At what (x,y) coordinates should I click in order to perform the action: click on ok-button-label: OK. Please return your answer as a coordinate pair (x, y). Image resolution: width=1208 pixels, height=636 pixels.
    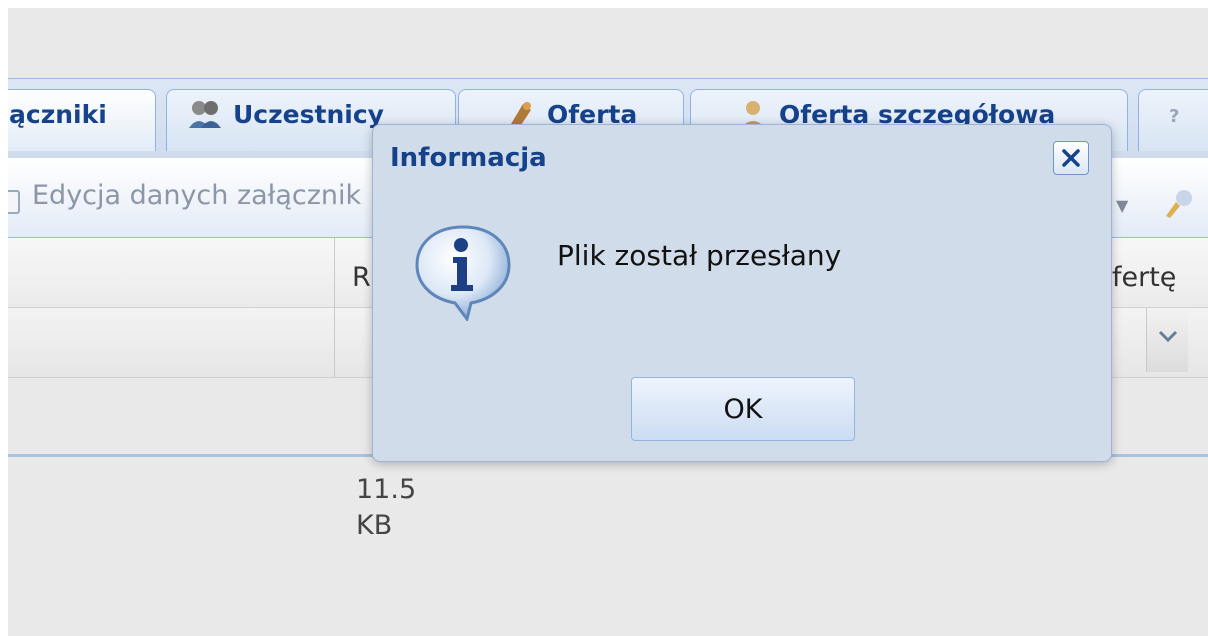
    Looking at the image, I should click on (743, 409).